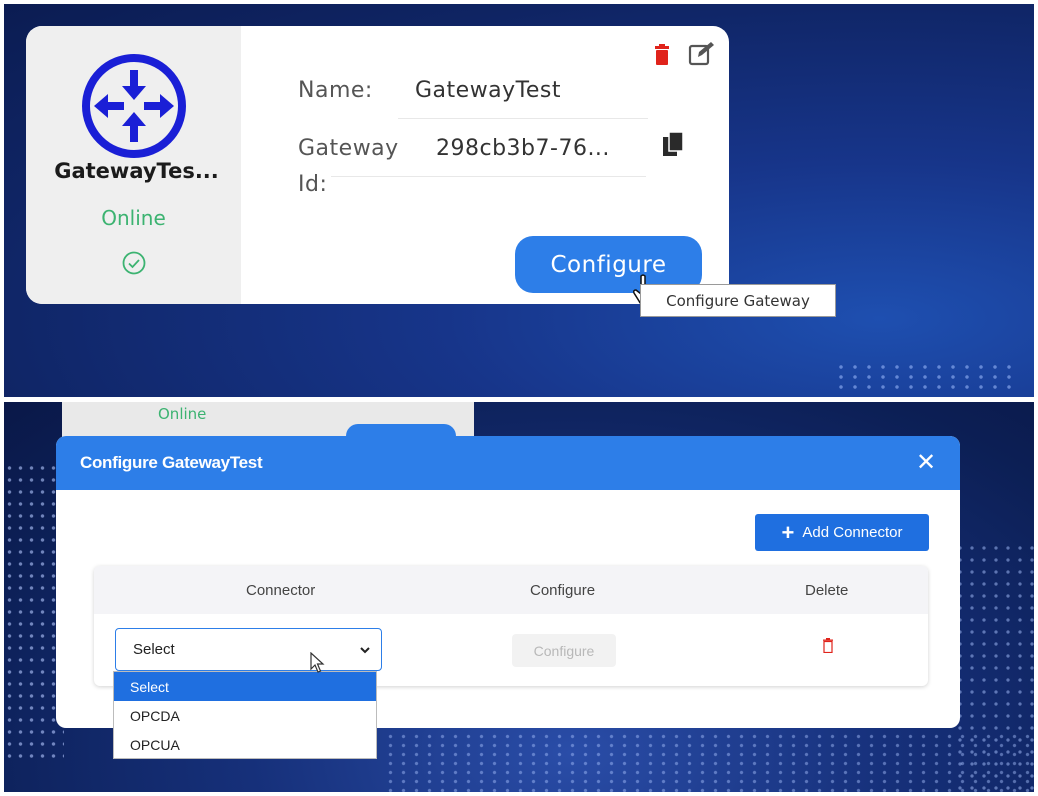 The height and width of the screenshot is (796, 1038). Describe the element at coordinates (182, 414) in the screenshot. I see `background-status-text: Online` at that location.